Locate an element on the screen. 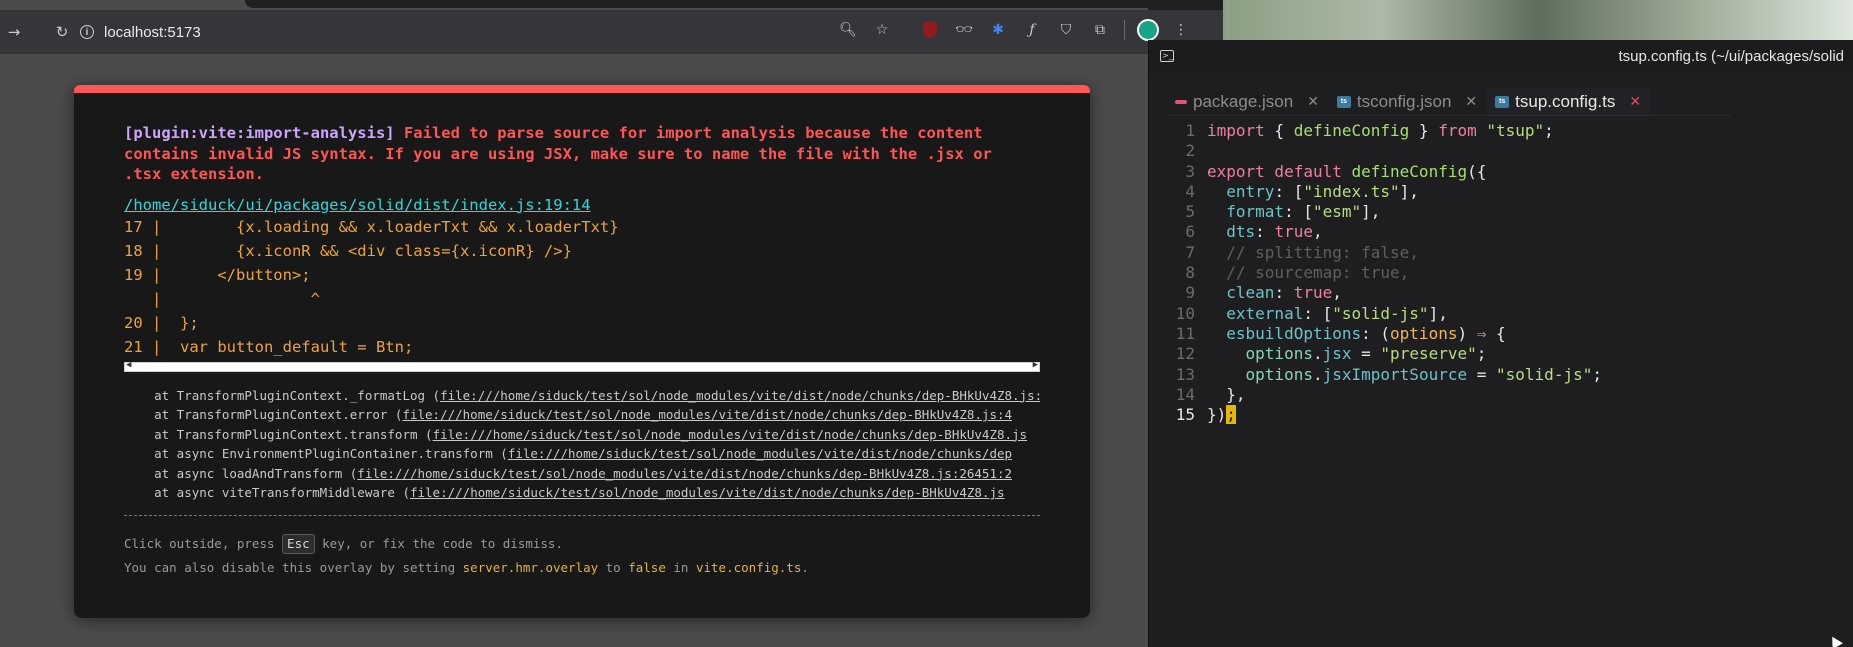  line-number: 1 is located at coordinates (1190, 130).